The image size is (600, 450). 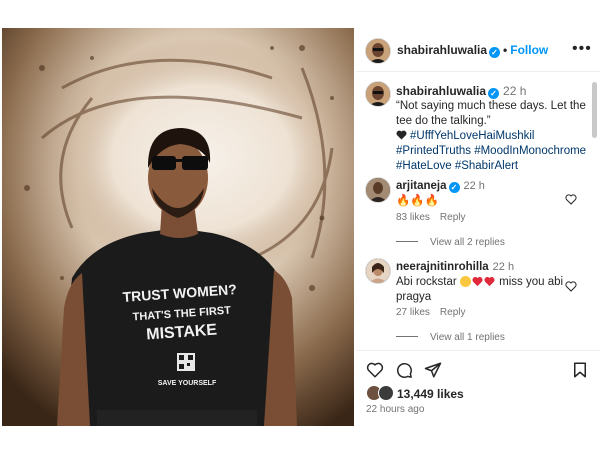 I want to click on liker-avatars, so click(x=380, y=393).